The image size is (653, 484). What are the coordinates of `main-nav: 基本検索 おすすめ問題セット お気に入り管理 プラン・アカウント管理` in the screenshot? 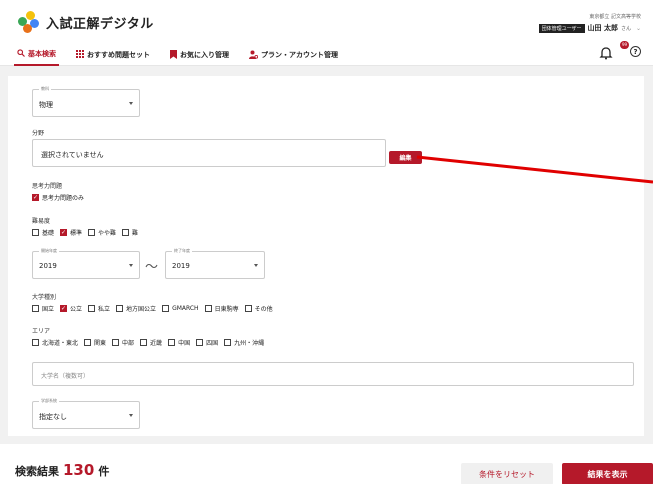 It's located at (184, 55).